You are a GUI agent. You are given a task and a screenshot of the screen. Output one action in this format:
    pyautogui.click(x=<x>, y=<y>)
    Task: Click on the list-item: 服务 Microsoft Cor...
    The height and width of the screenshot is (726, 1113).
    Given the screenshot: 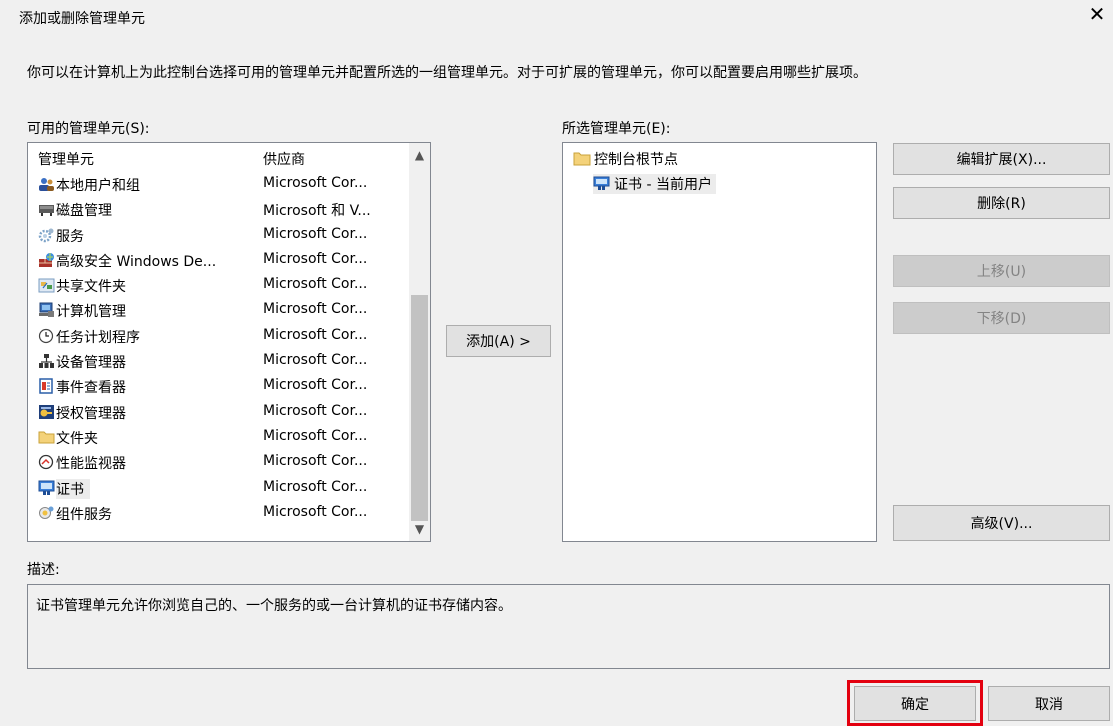 What is the action you would take?
    pyautogui.click(x=218, y=235)
    